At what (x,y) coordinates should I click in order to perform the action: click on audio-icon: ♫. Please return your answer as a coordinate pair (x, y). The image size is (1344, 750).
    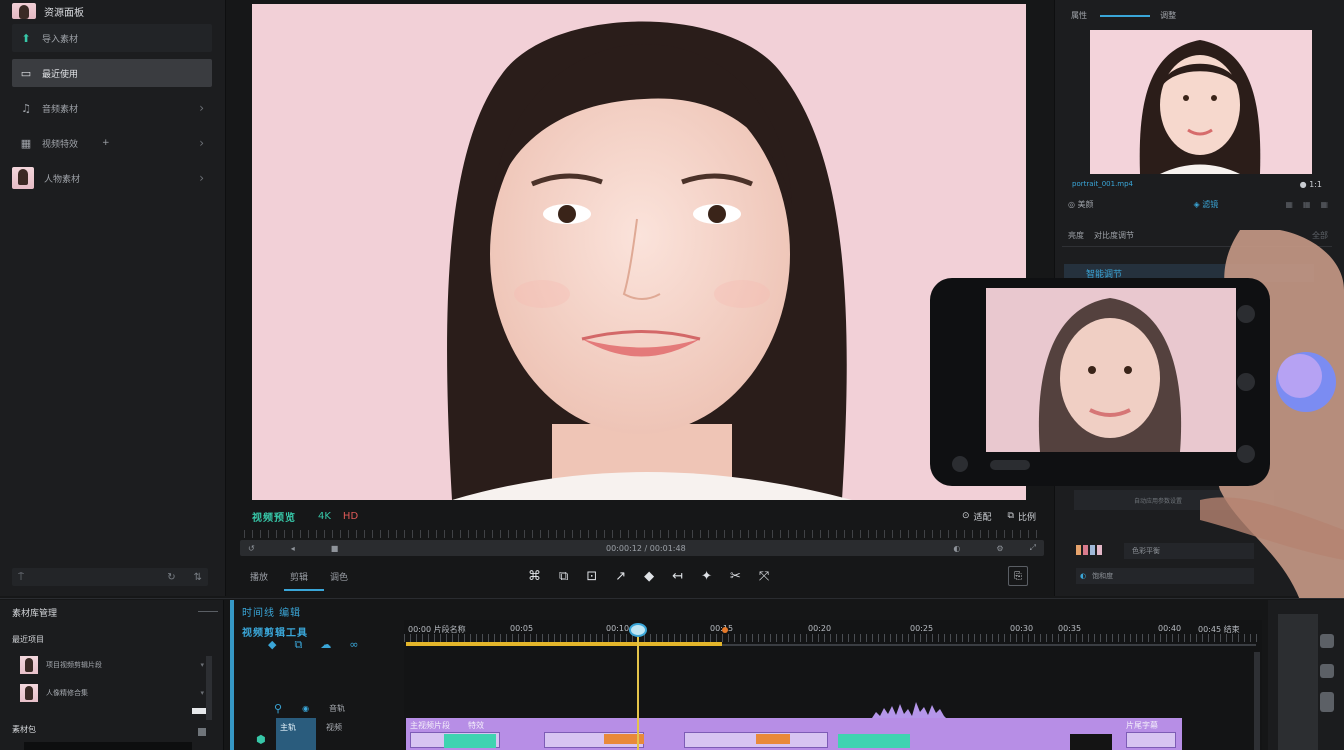
    Looking at the image, I should click on (26, 108).